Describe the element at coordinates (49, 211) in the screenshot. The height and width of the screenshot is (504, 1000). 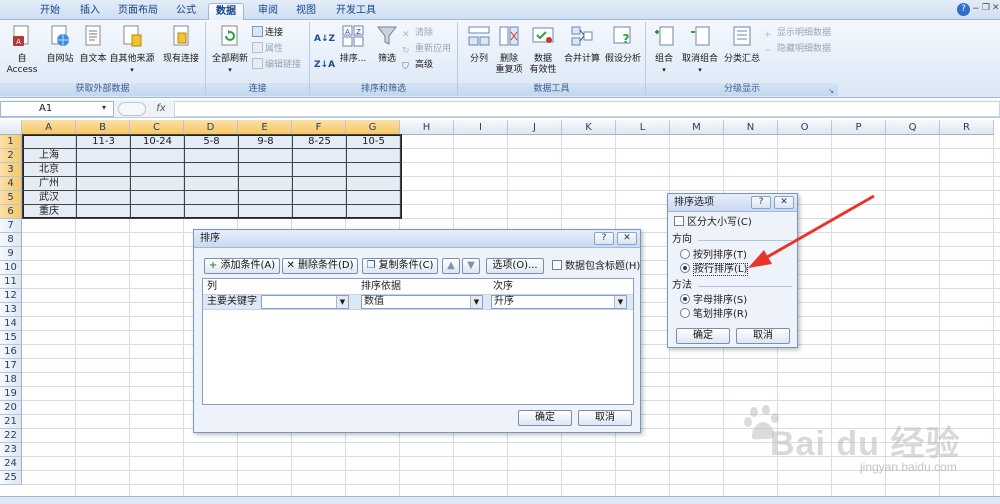
I see `cell-city: 重庆` at that location.